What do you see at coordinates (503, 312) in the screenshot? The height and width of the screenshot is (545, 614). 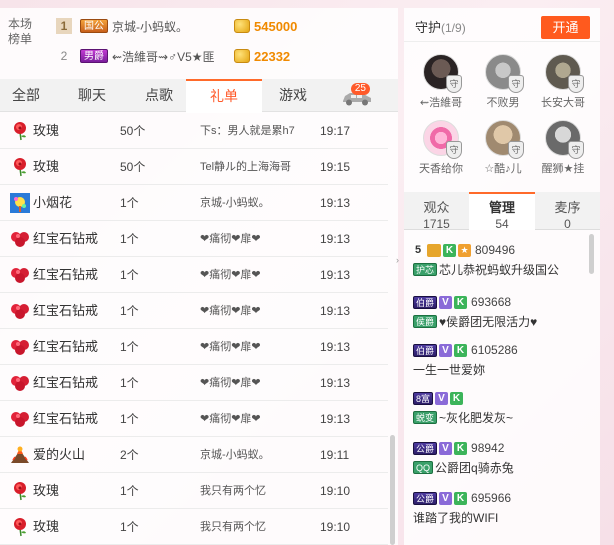 I see `admin-user-item: 伯爵 V K 693668 侯爵 ♥侯爵团无限活力♥` at bounding box center [503, 312].